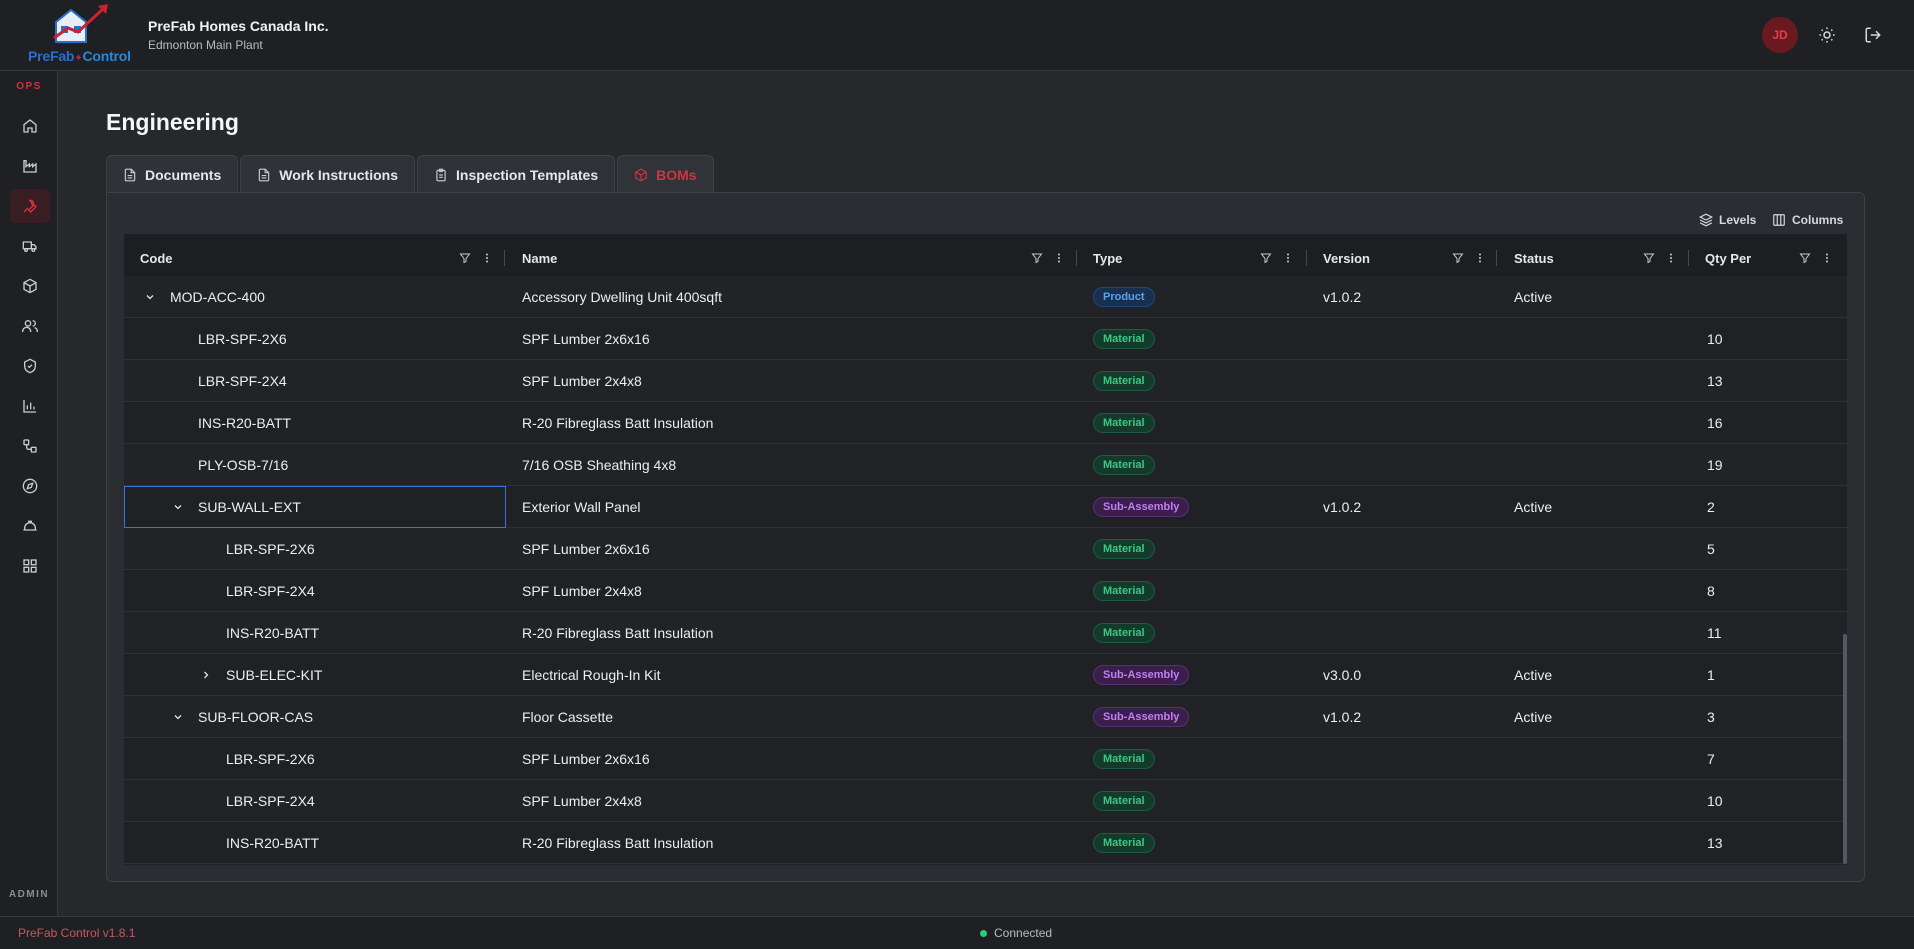  I want to click on users-icon, so click(30, 326).